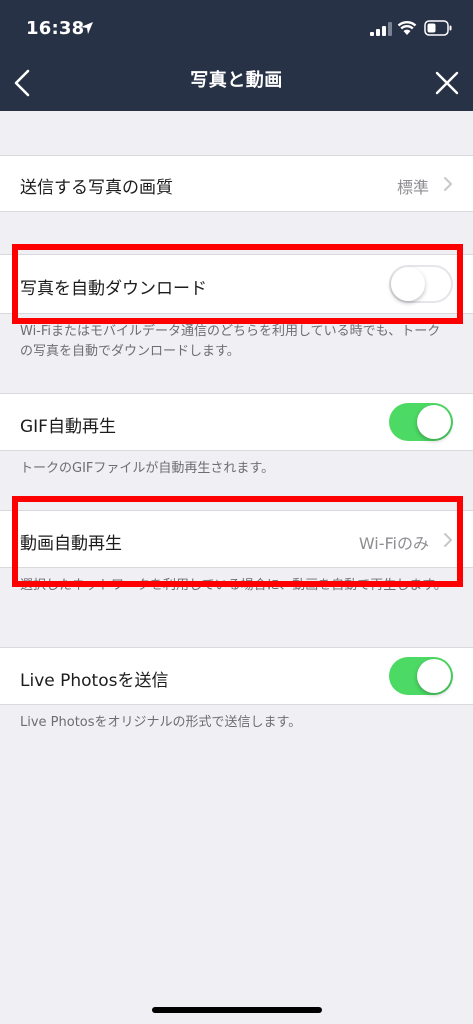 Image resolution: width=473 pixels, height=1024 pixels. I want to click on cellular-signal-icon, so click(381, 29).